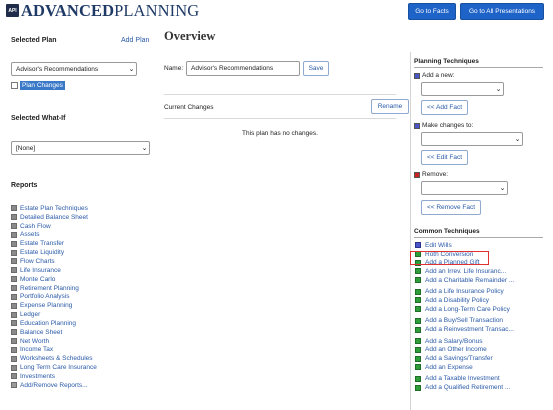  What do you see at coordinates (448, 125) in the screenshot?
I see `make-changes-text: Make changes to:` at bounding box center [448, 125].